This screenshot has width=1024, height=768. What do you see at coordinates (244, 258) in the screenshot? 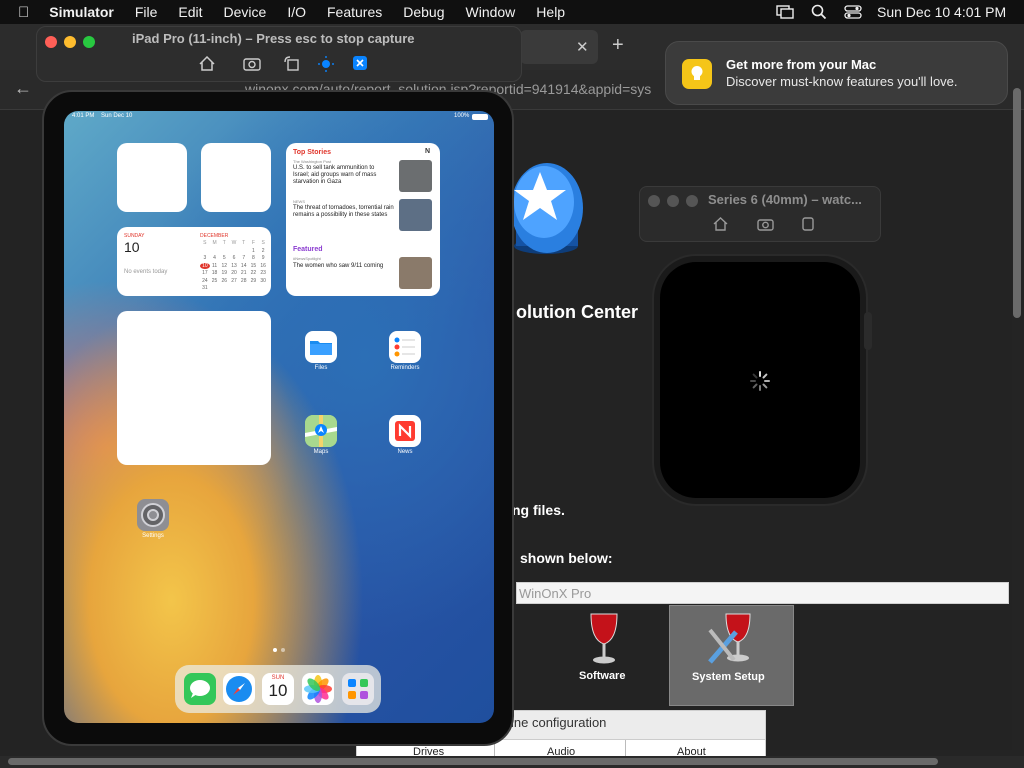
I see `calendar-date: 7` at bounding box center [244, 258].